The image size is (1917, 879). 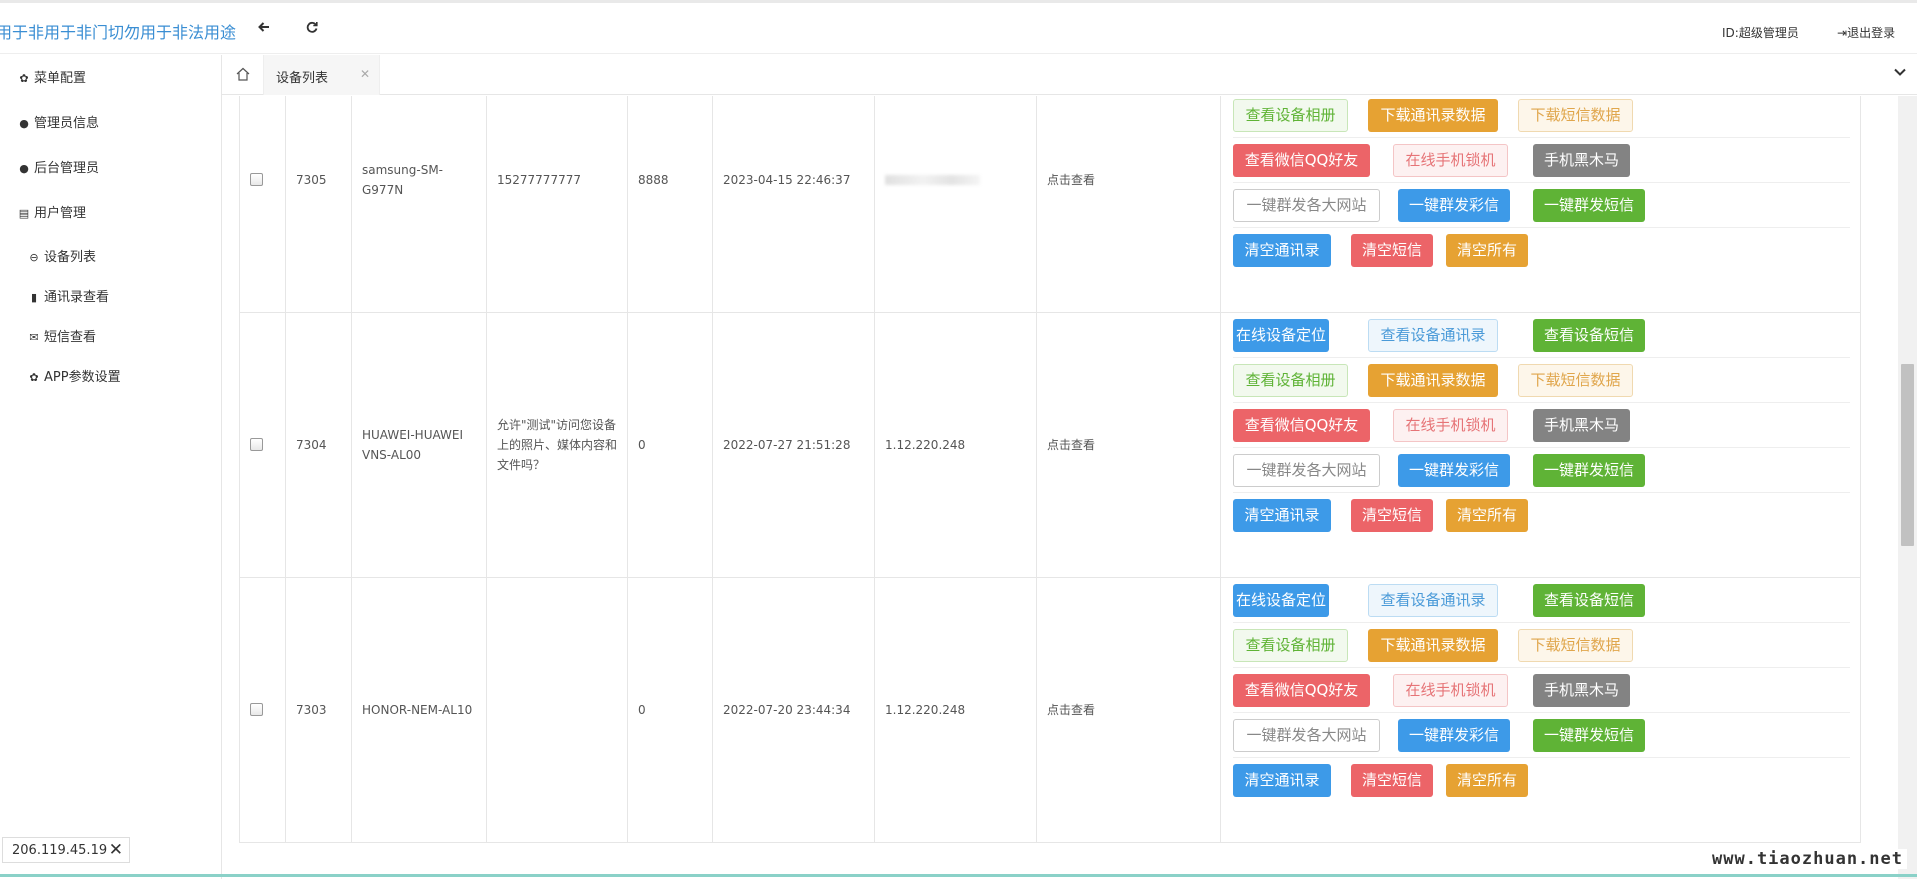 I want to click on gear-icon: ✿, so click(x=34, y=377).